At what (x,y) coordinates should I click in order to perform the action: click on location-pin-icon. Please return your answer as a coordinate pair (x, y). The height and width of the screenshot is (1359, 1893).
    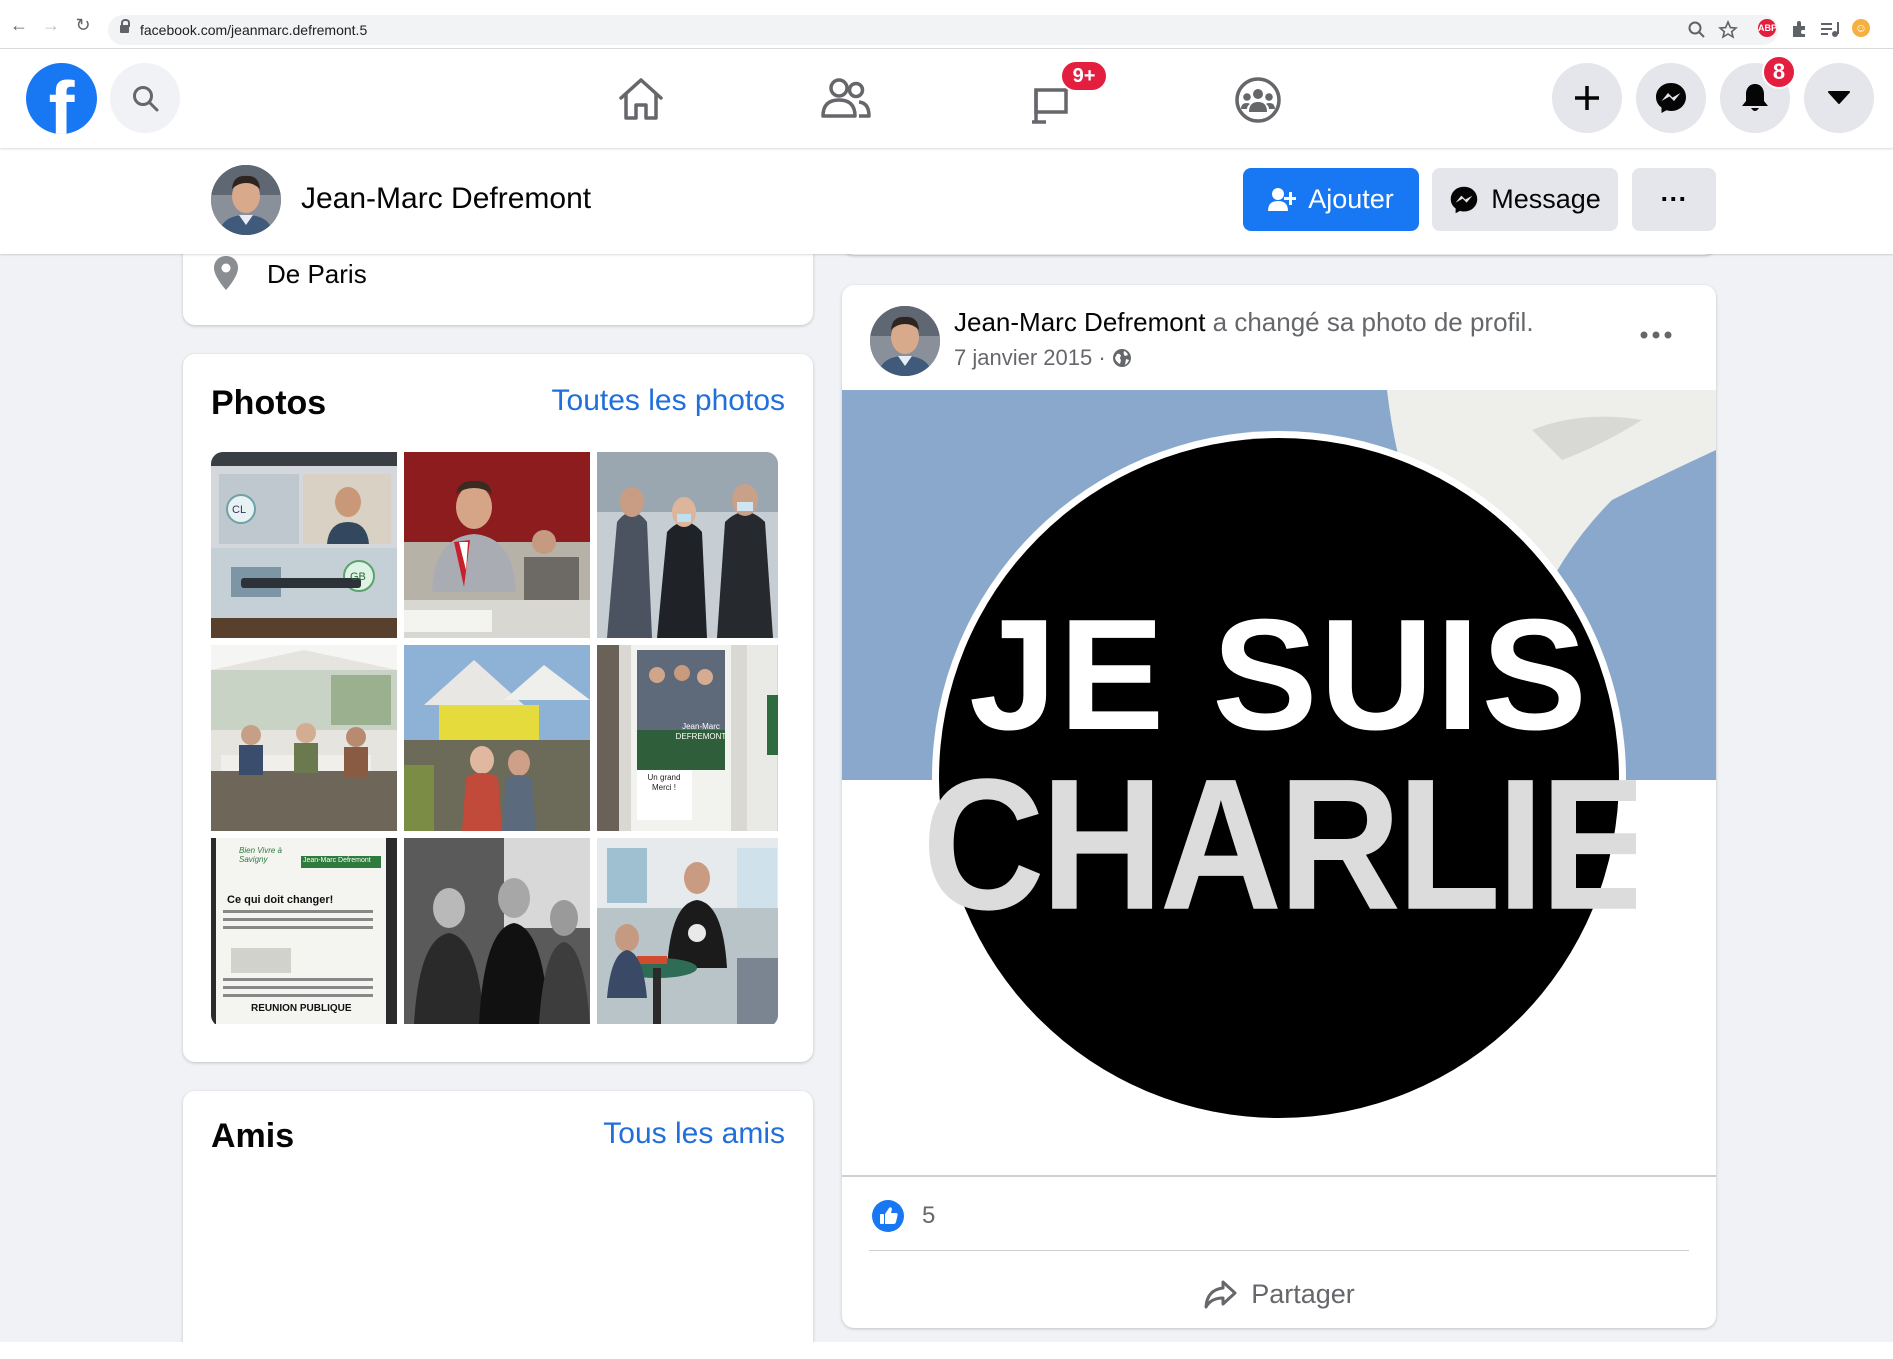
    Looking at the image, I should click on (226, 273).